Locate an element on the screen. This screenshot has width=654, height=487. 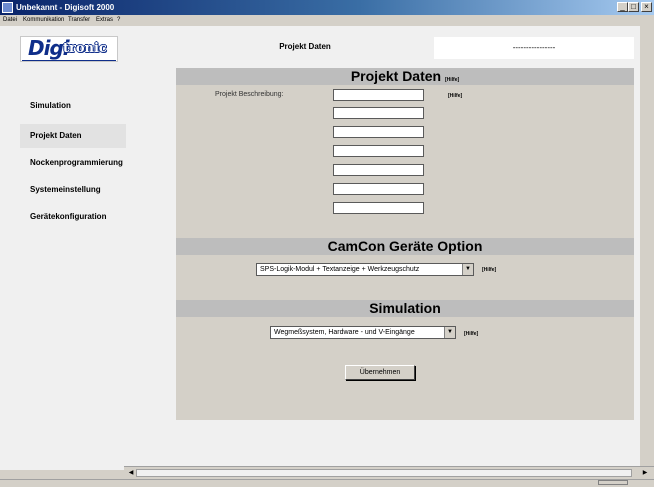
menu-help: ? is located at coordinates (118, 20).